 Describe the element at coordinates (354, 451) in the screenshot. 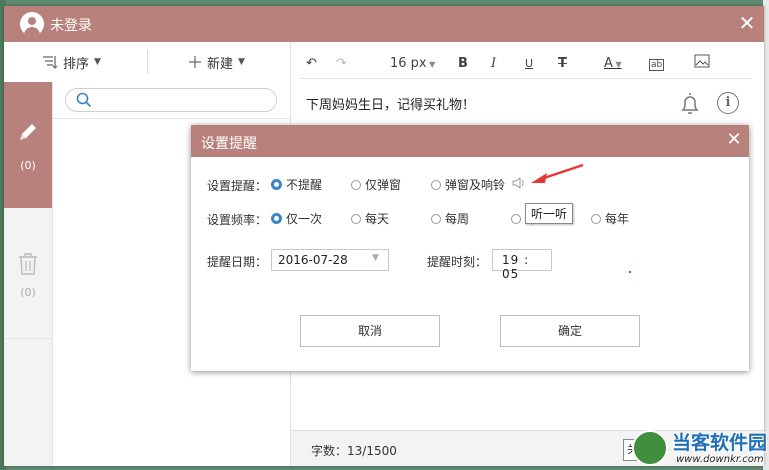

I see `word-count: 字数：13/1500` at that location.